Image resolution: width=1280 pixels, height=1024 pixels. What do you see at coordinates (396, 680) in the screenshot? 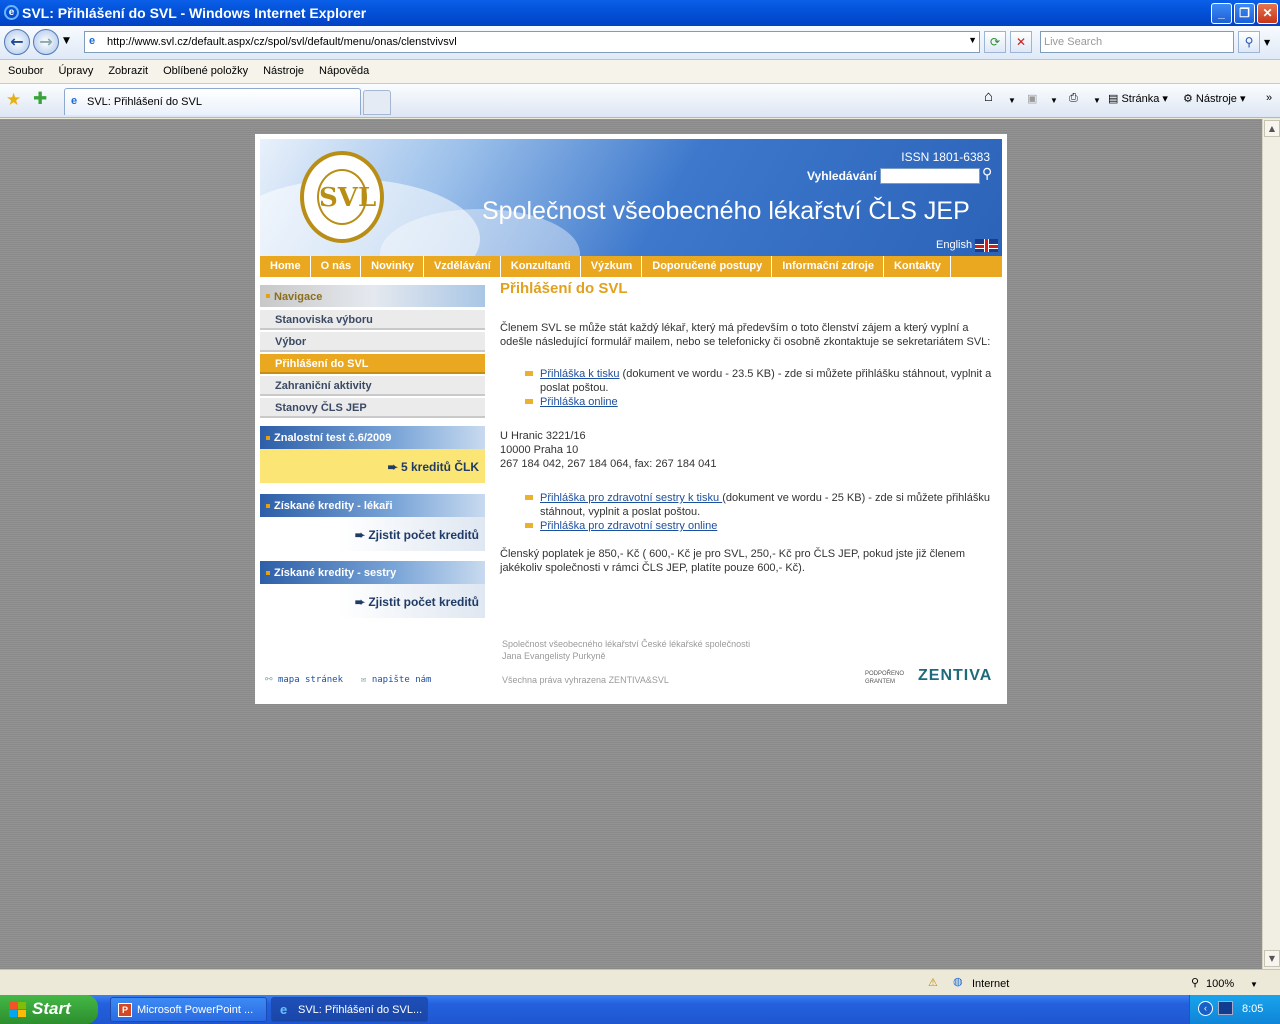
I see `write-us-link: ✉ napište nám` at bounding box center [396, 680].